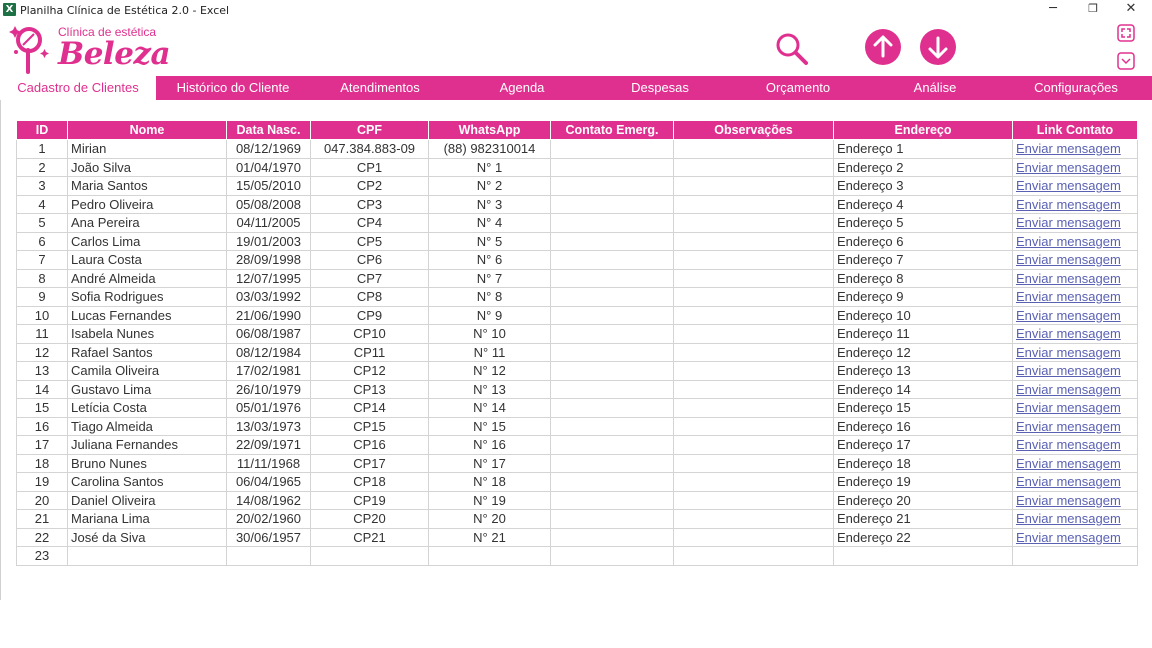  What do you see at coordinates (369, 278) in the screenshot?
I see `cpf-cell: CP7` at bounding box center [369, 278].